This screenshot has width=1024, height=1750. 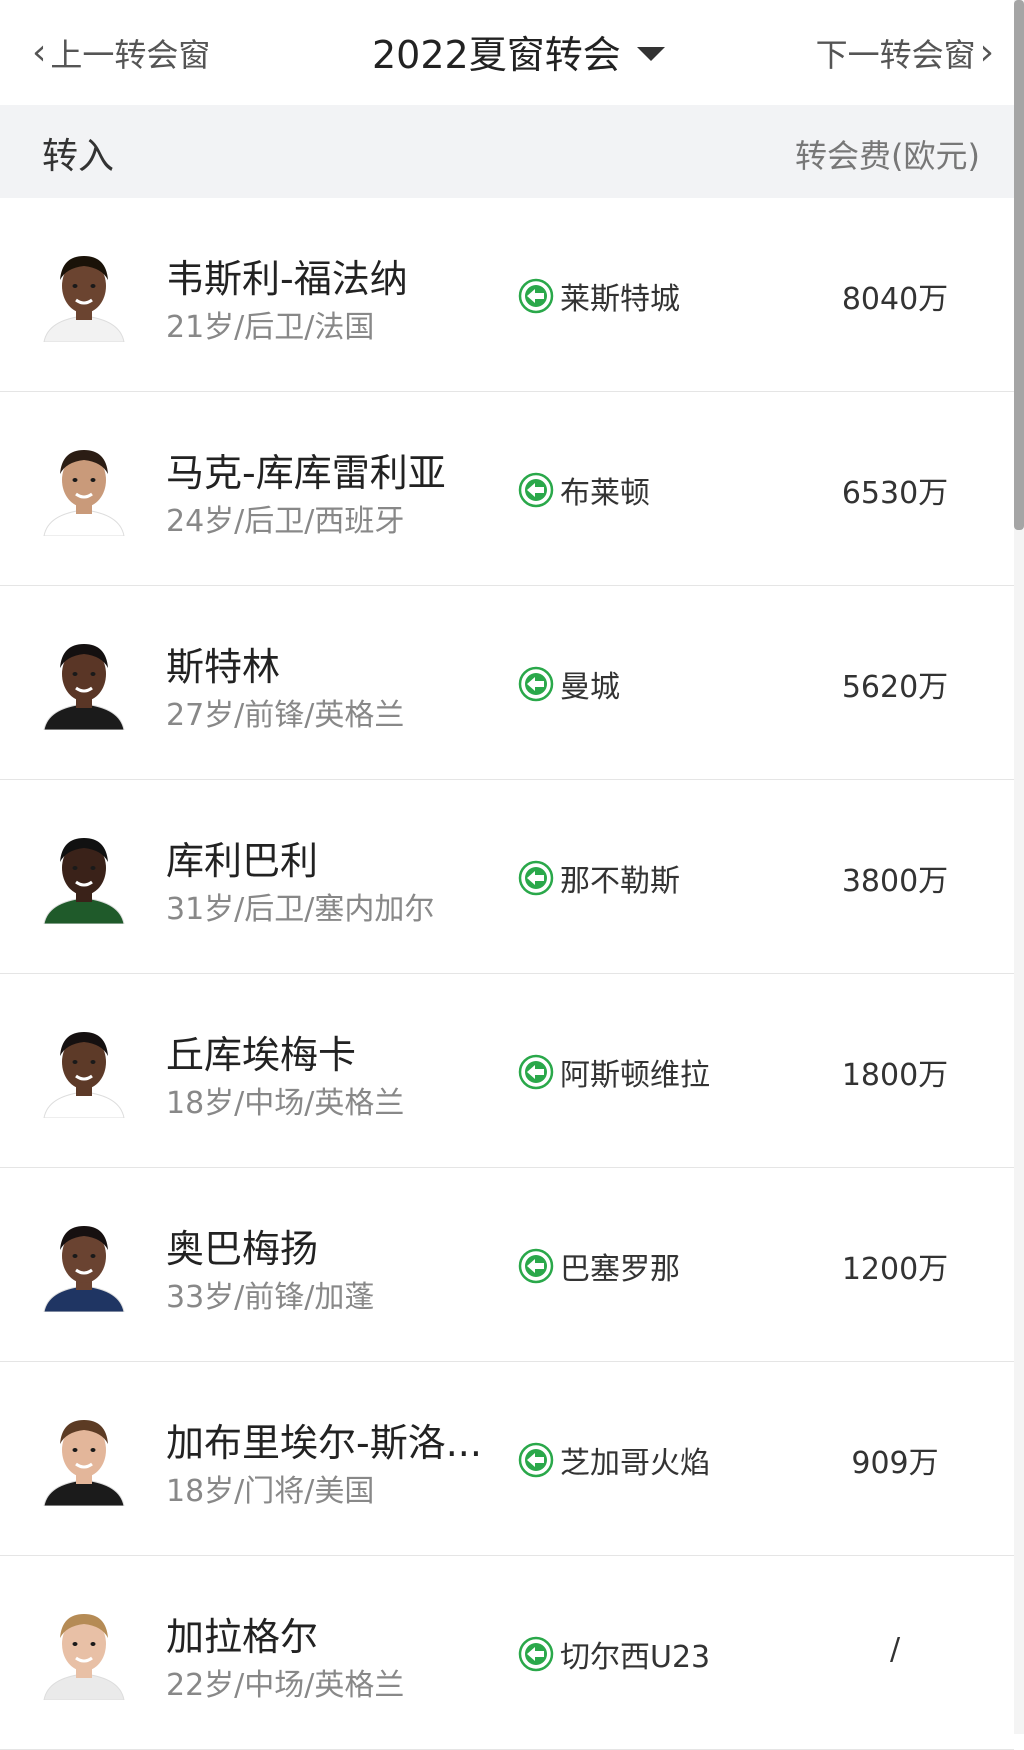 I want to click on player-row: 丘库埃梅卡 18岁/中场/英格兰 阿斯顿维拉 1800万, so click(x=507, y=1071).